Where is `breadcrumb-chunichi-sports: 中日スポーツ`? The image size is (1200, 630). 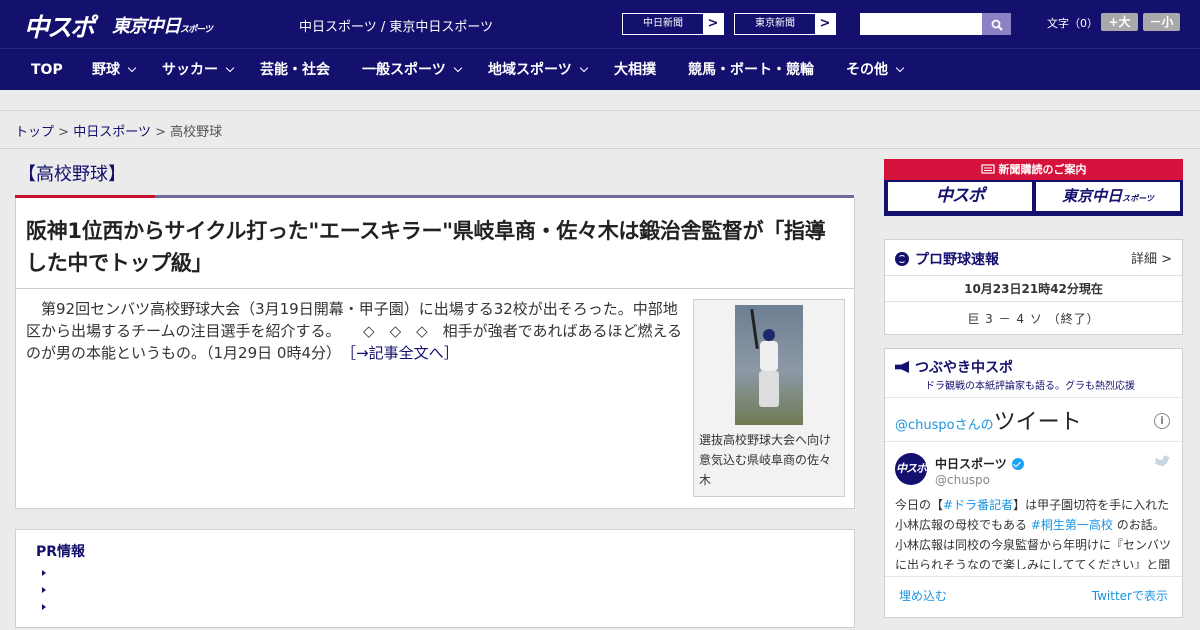
breadcrumb-chunichi-sports: 中日スポーツ is located at coordinates (112, 132).